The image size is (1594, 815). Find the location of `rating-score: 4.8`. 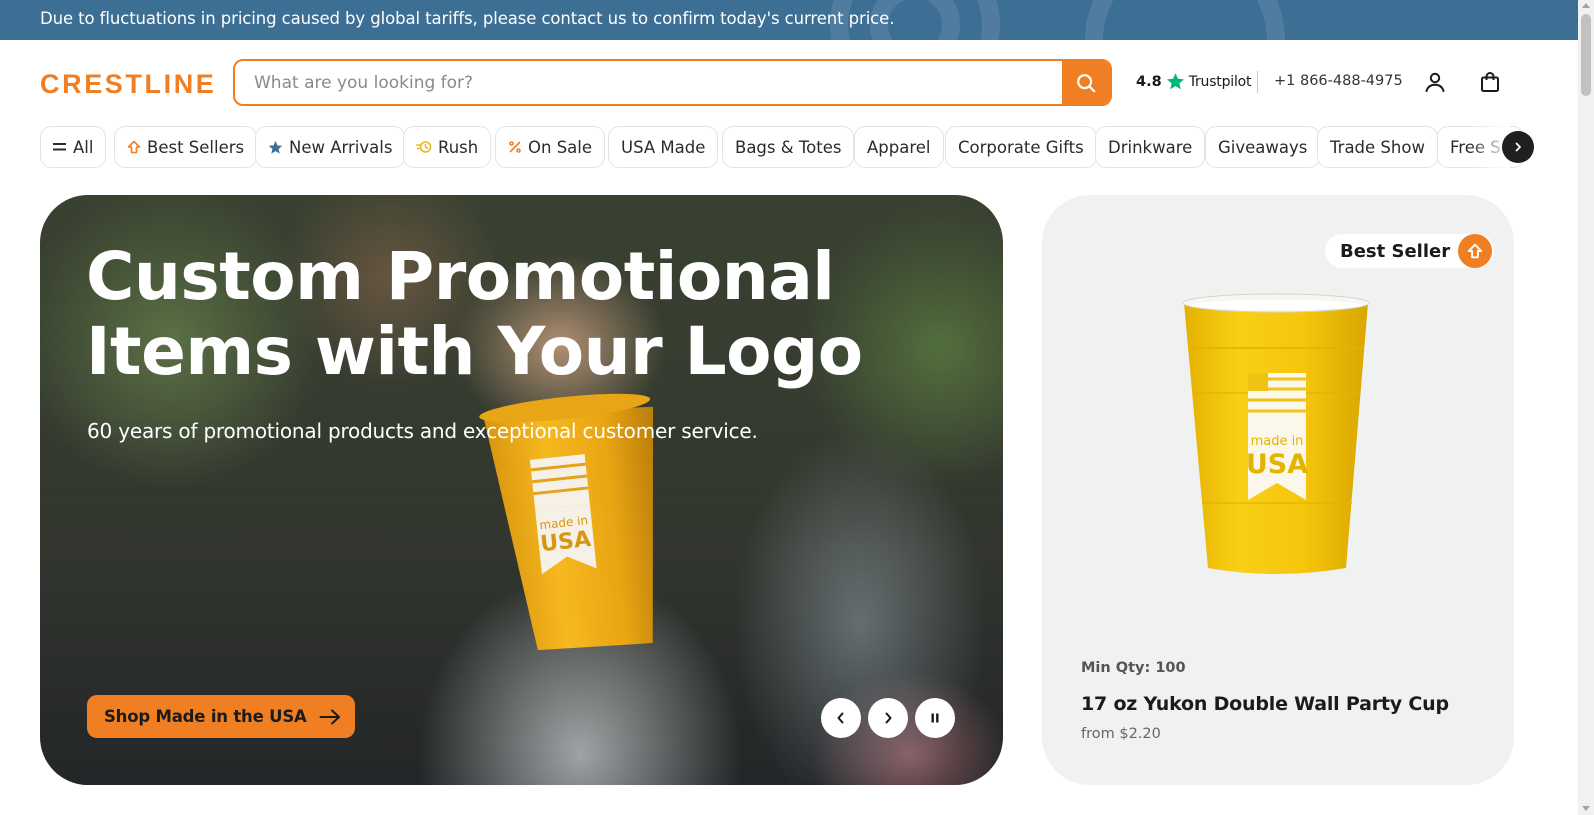

rating-score: 4.8 is located at coordinates (1149, 81).